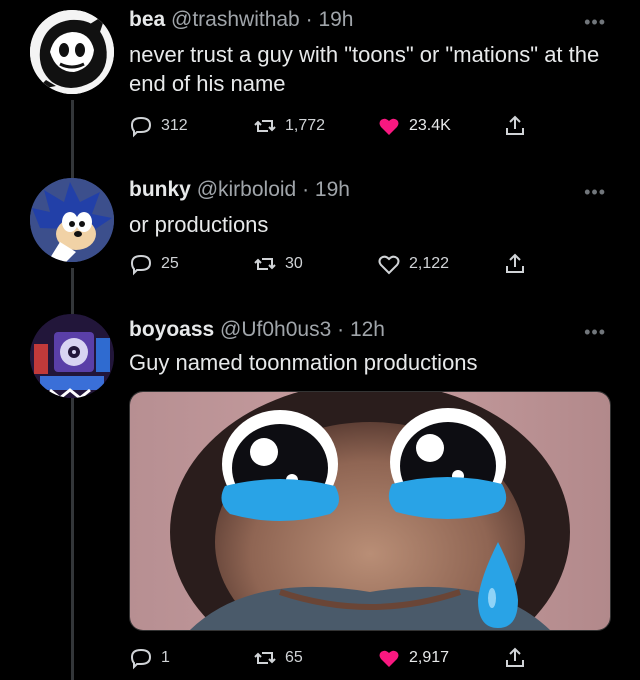 This screenshot has width=640, height=680. I want to click on reply-count: 312, so click(174, 125).